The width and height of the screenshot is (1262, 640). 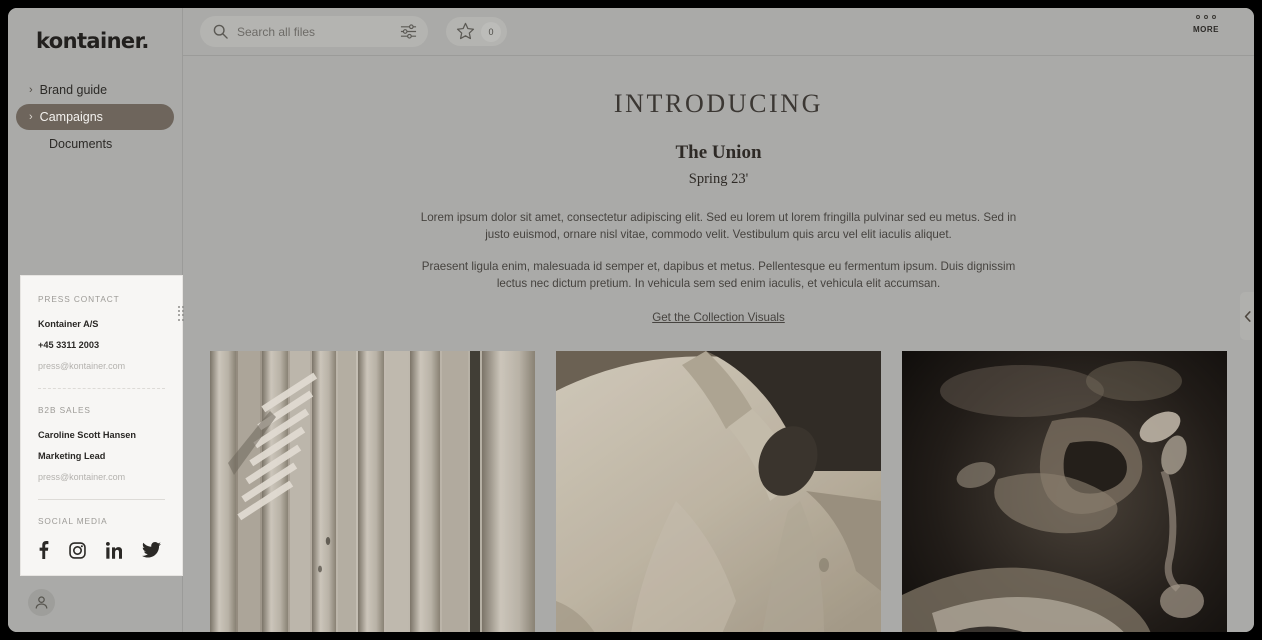 I want to click on card-divider-solid, so click(x=101, y=499).